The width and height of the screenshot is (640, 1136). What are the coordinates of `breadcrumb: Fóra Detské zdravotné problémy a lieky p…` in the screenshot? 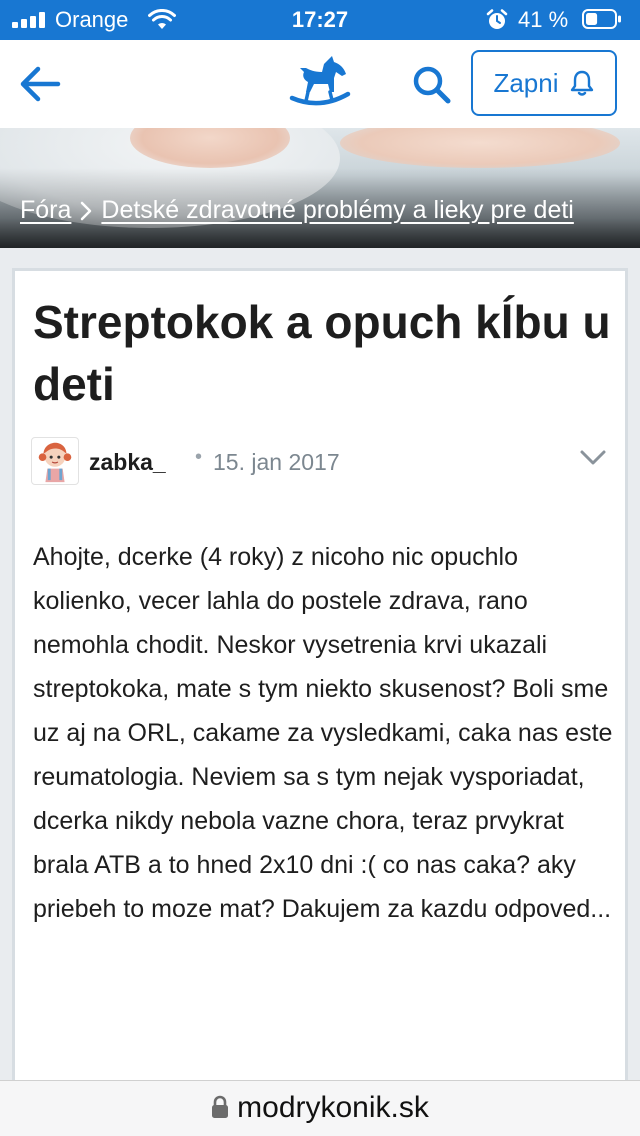 It's located at (297, 210).